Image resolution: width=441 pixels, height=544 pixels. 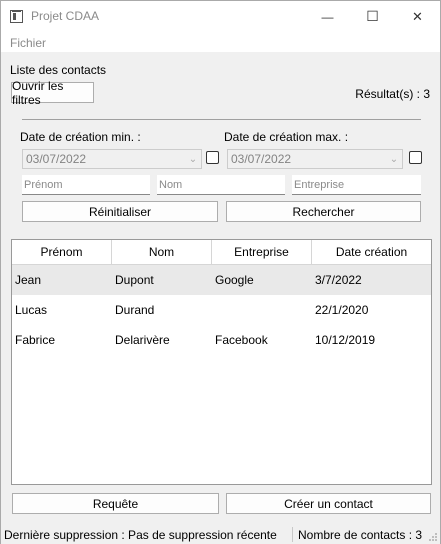 What do you see at coordinates (112, 159) in the screenshot?
I see `date-min-field: 03/07/2022 ⌄` at bounding box center [112, 159].